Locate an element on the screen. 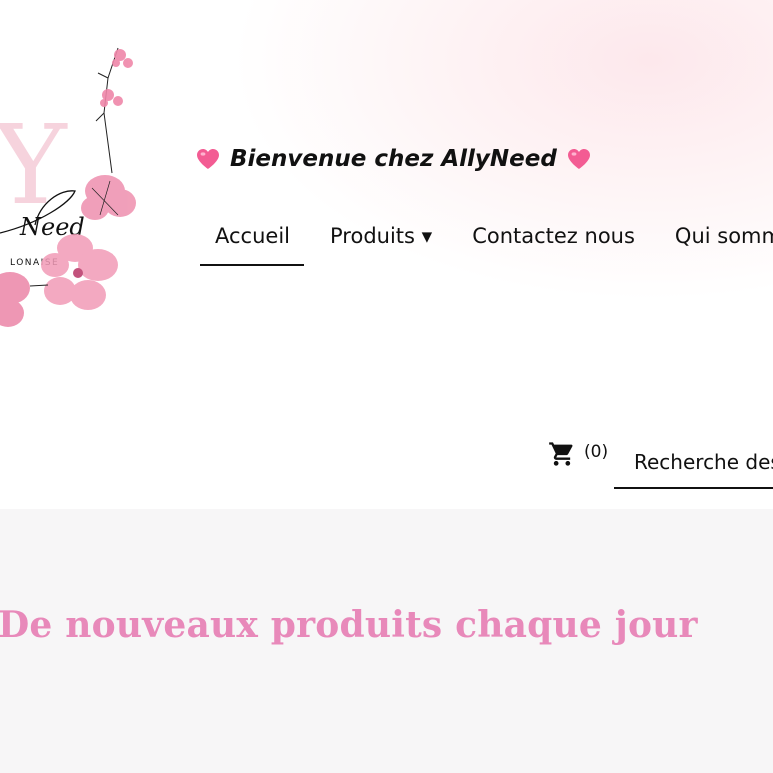  nav-item-produits: Produits ▾ is located at coordinates (375, 243).